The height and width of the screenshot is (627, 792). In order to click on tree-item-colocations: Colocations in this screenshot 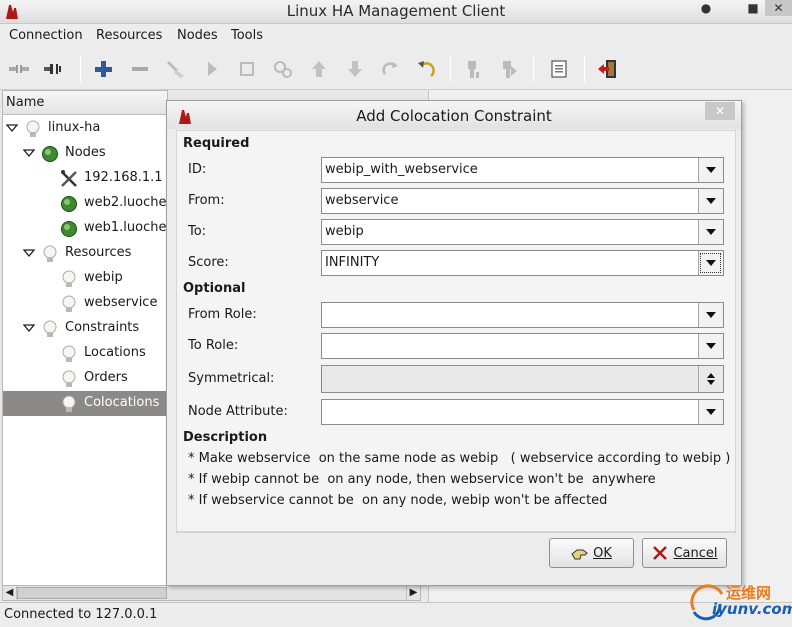, I will do `click(85, 403)`.